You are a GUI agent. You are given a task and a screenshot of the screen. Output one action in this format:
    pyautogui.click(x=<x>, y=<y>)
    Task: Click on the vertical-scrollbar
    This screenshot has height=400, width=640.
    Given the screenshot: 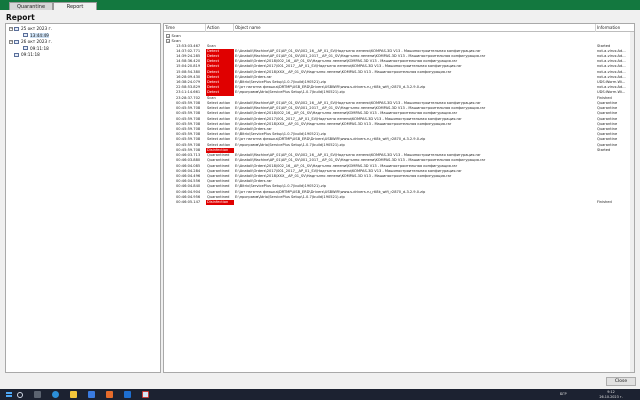 What is the action you would take?
    pyautogui.click(x=632, y=202)
    